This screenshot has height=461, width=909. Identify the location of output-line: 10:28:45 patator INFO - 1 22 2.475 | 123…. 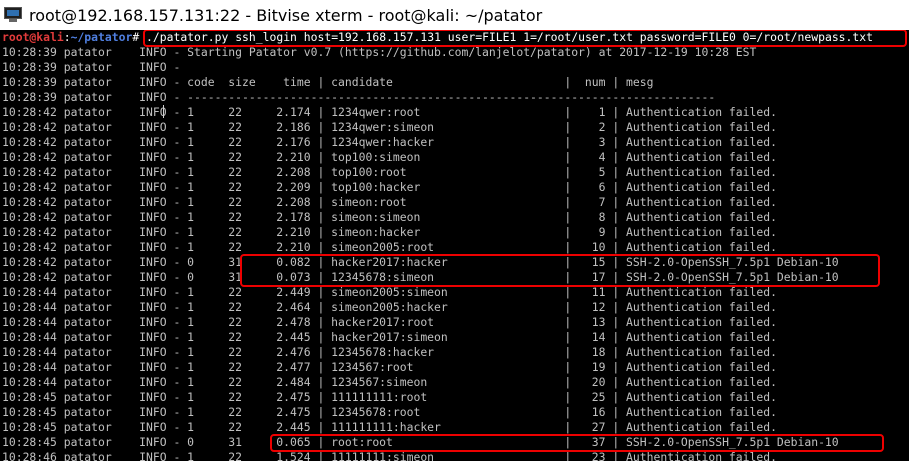
(389, 412).